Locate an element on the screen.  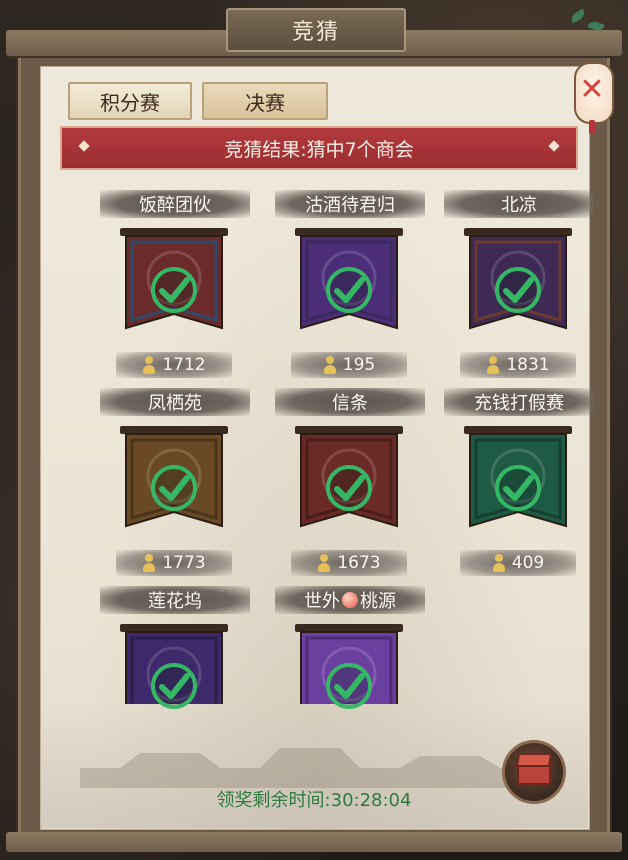
supporter-count-value: 1673 is located at coordinates (359, 563).